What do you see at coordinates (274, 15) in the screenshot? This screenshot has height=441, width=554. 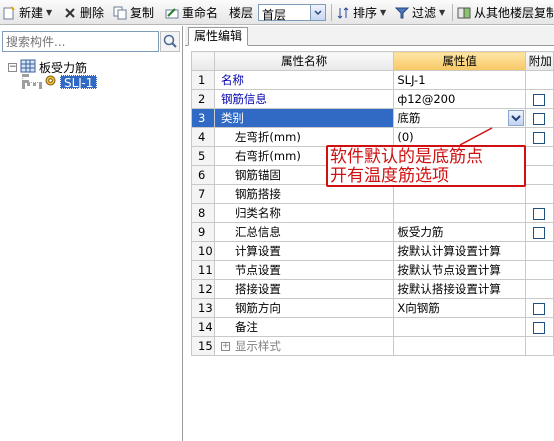 I see `floor-select-value: 首层` at bounding box center [274, 15].